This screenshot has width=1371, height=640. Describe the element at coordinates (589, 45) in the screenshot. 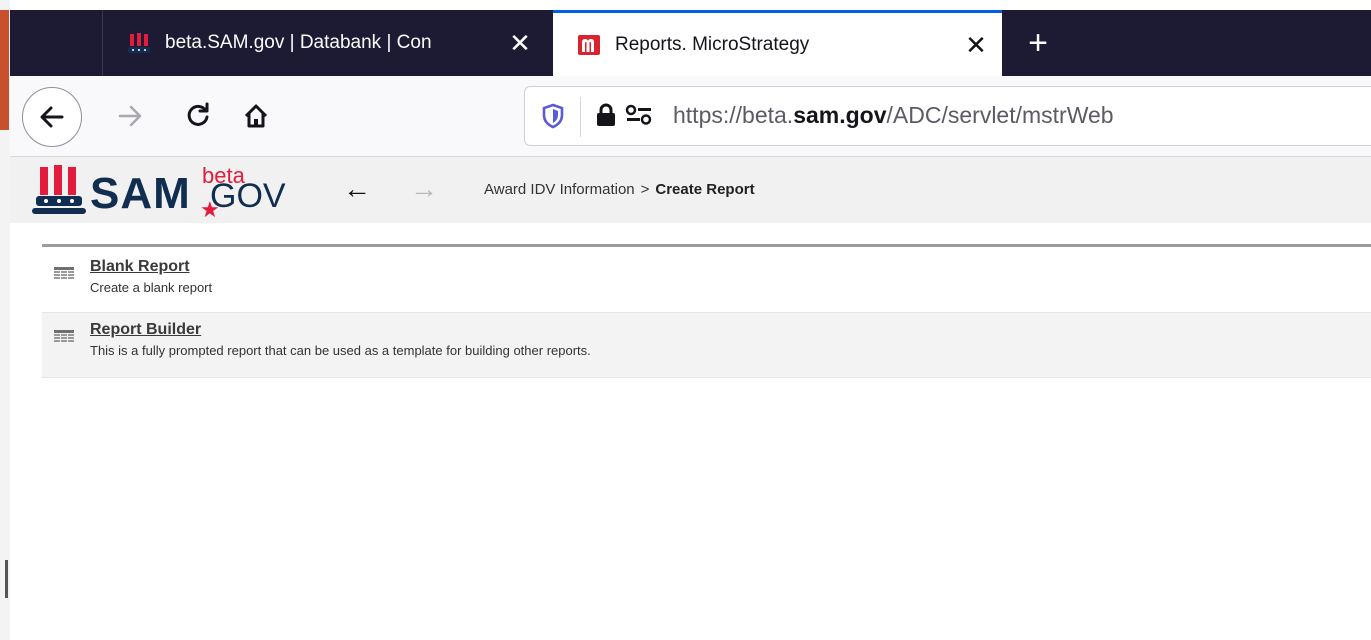

I see `microstrategy-favicon-icon` at that location.